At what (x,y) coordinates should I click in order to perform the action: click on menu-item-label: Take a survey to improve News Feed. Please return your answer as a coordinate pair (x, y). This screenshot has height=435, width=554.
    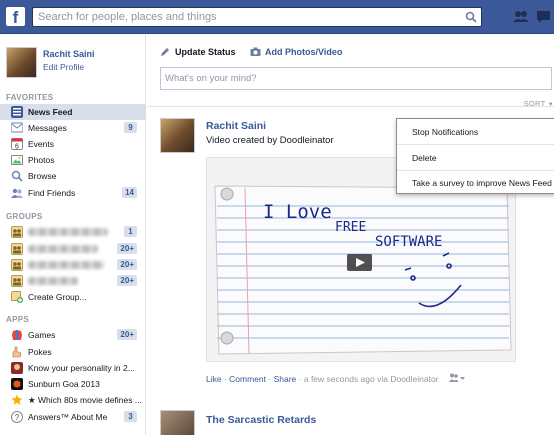
    Looking at the image, I should click on (482, 183).